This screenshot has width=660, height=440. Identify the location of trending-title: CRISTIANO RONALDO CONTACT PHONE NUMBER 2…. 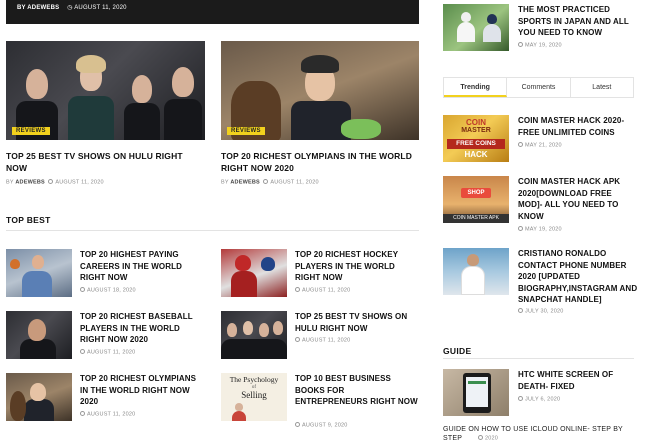
(578, 277).